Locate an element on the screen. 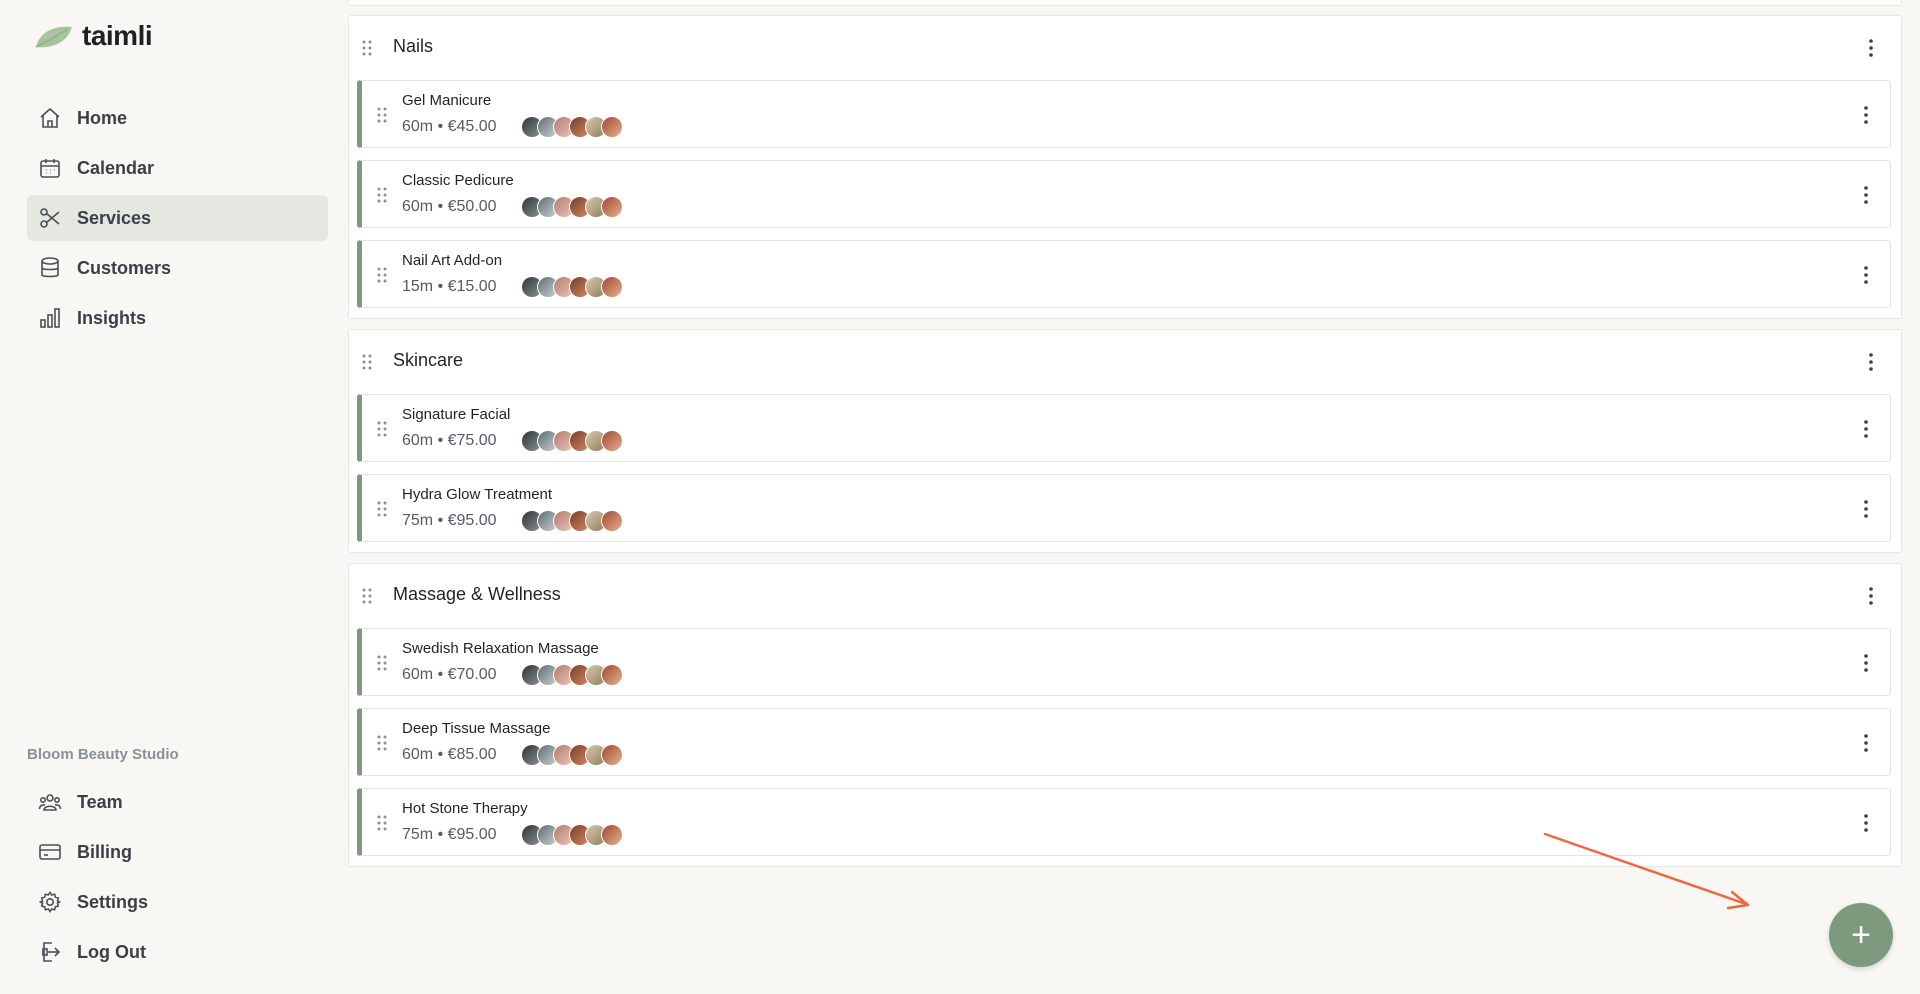 The width and height of the screenshot is (1920, 994). service-duration-price: 60m • €45.00 is located at coordinates (449, 126).